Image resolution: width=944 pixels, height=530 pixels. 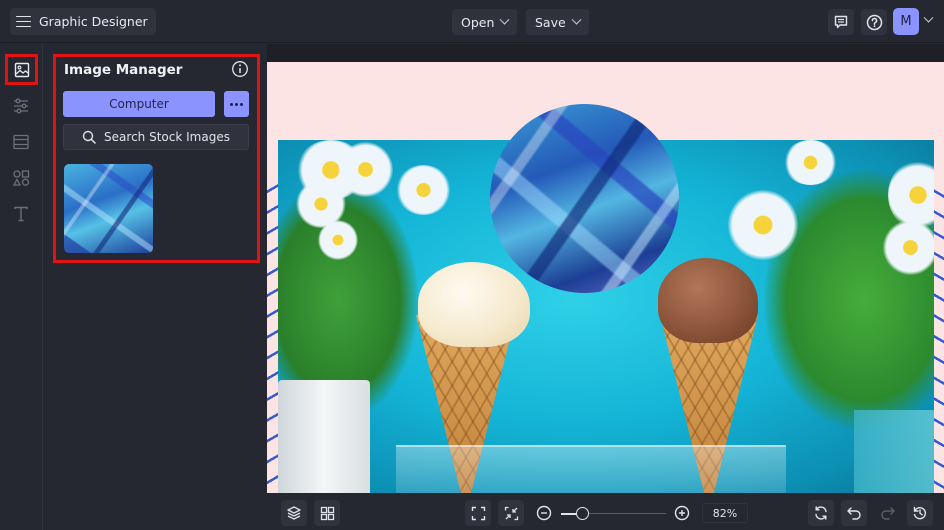 I want to click on search-icon, so click(x=89, y=137).